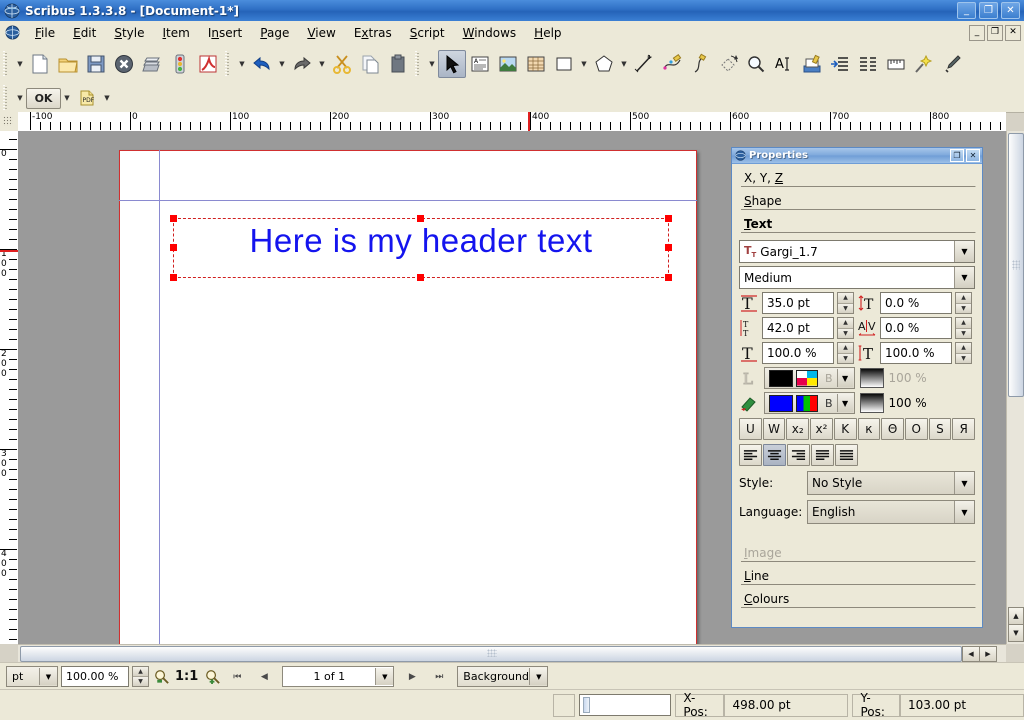 The width and height of the screenshot is (1024, 720). What do you see at coordinates (995, 32) in the screenshot?
I see `document-restore-button: ❐` at bounding box center [995, 32].